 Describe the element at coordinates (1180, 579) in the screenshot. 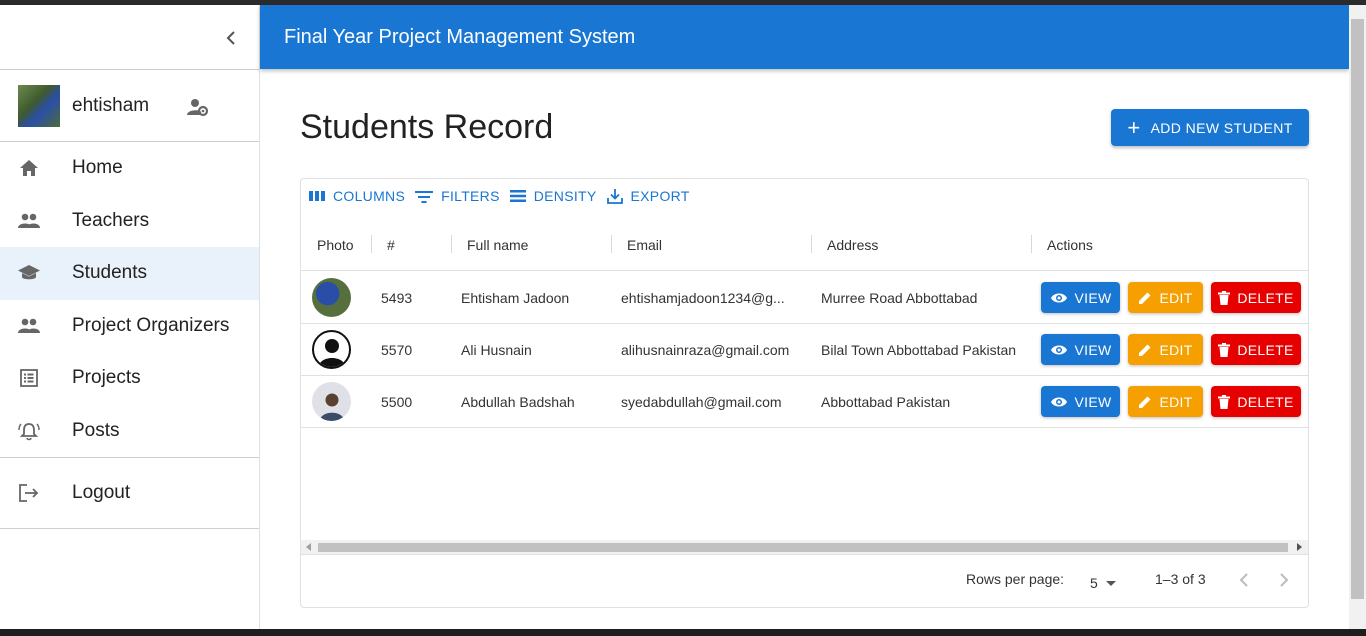

I see `pagination-range: 1–3 of 3` at that location.